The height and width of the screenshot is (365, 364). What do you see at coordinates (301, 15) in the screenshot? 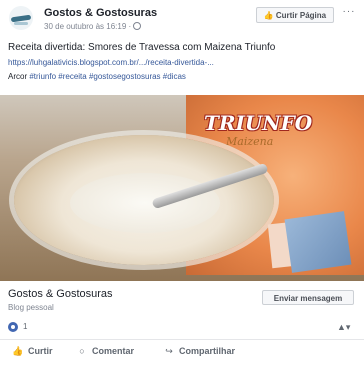
I see `like-page-label: Curtir Página` at bounding box center [301, 15].